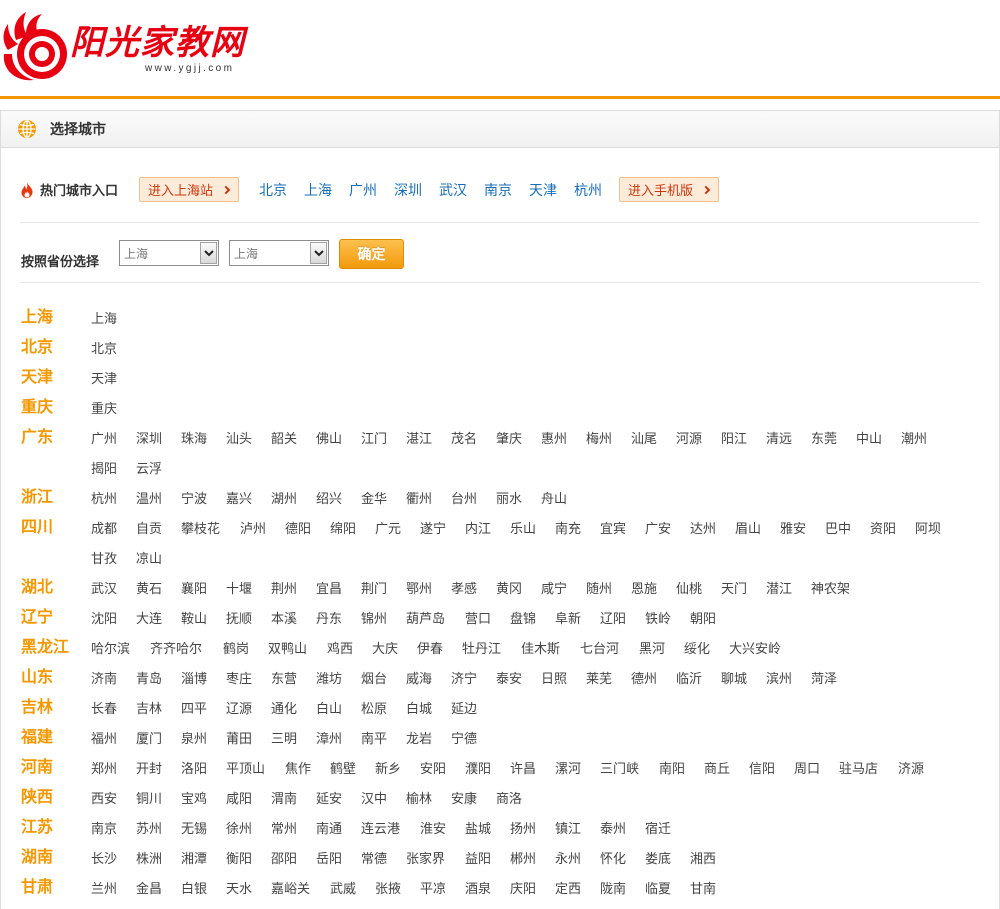 The image size is (1000, 909). Describe the element at coordinates (645, 589) in the screenshot. I see `city-link: 恩施` at that location.